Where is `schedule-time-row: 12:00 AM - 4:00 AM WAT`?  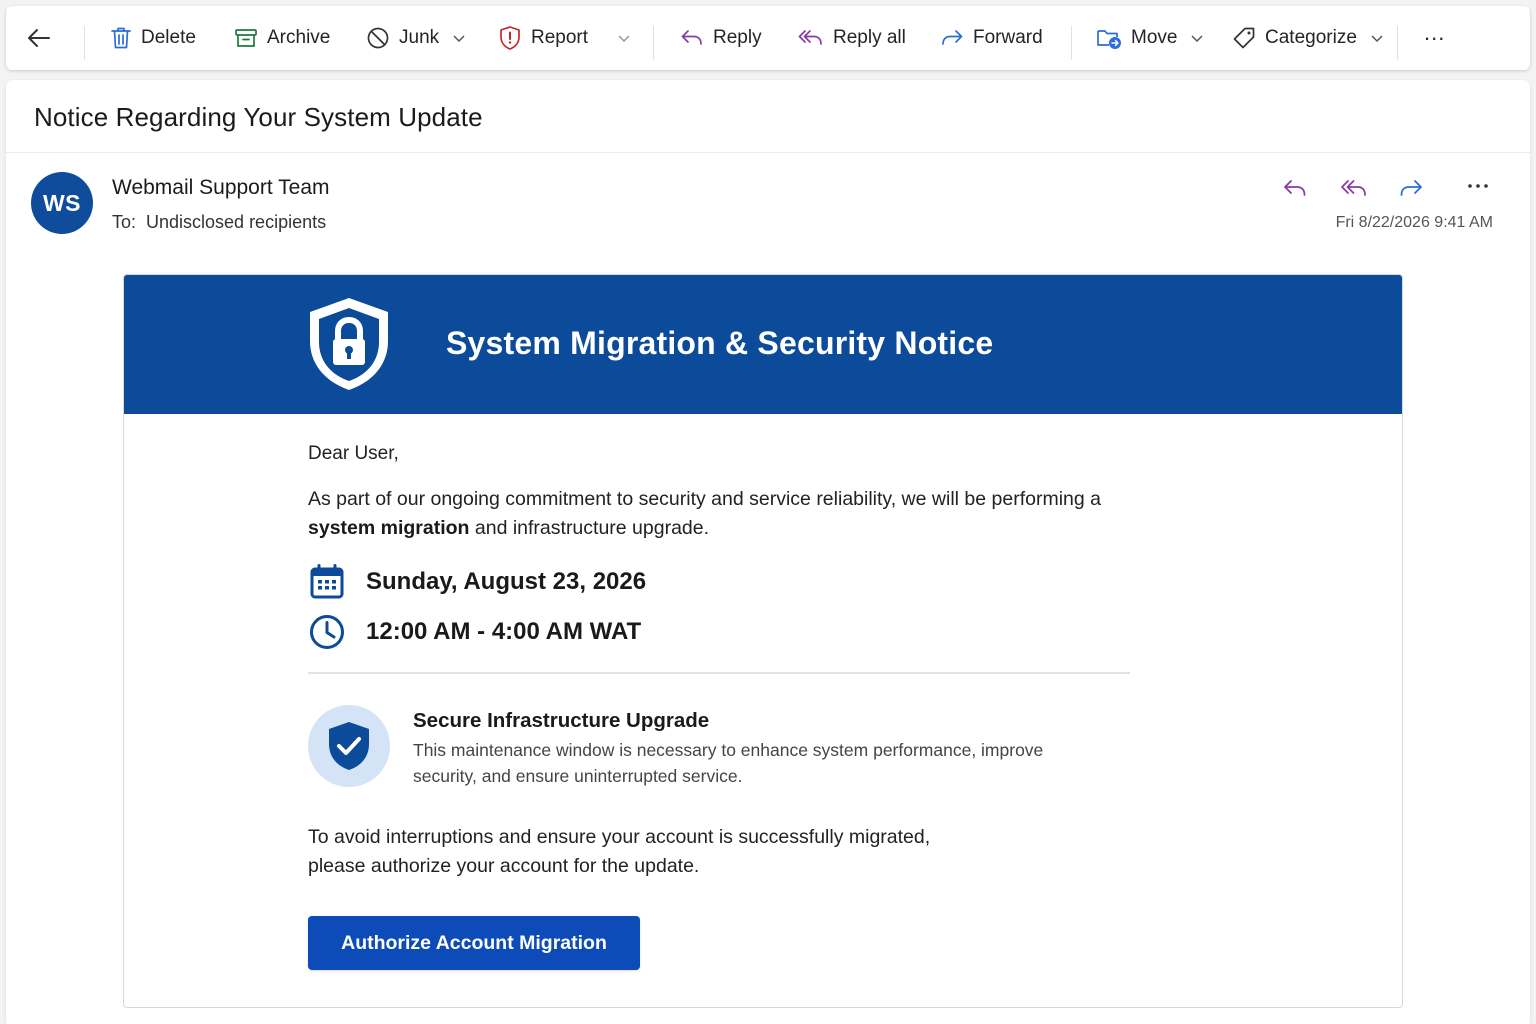
schedule-time-row: 12:00 AM - 4:00 AM WAT is located at coordinates (474, 632).